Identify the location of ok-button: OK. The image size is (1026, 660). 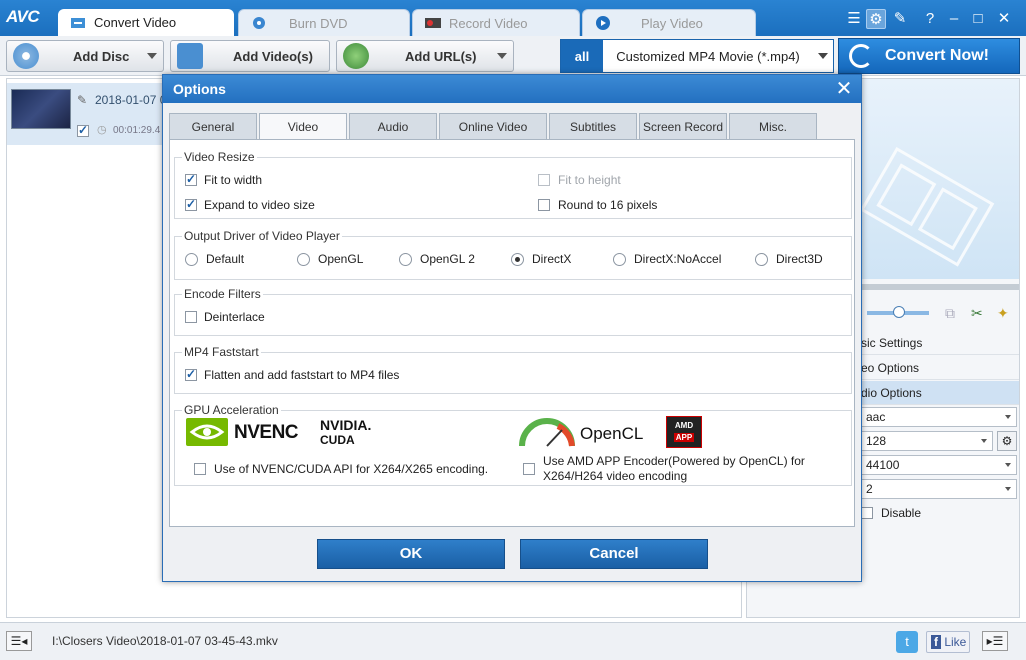
(411, 554).